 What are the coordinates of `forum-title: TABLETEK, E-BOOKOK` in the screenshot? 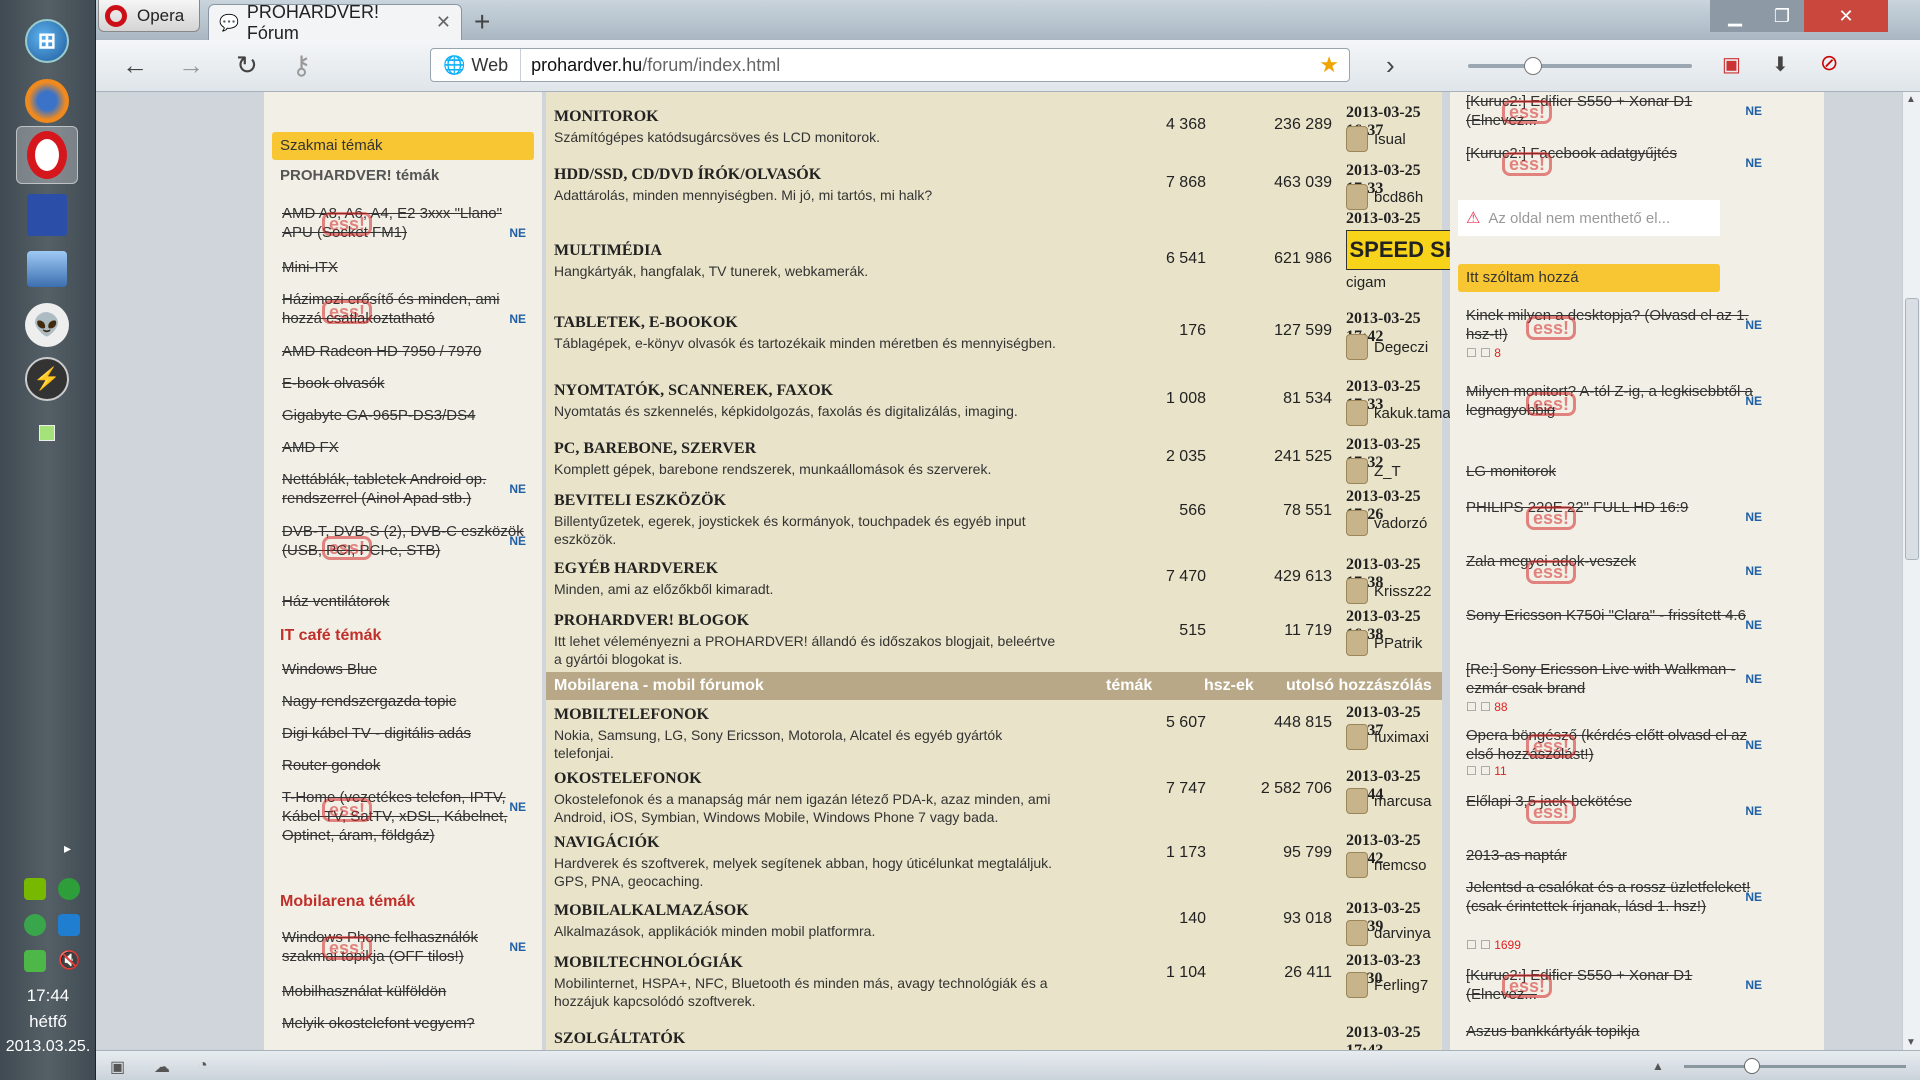 It's located at (646, 323).